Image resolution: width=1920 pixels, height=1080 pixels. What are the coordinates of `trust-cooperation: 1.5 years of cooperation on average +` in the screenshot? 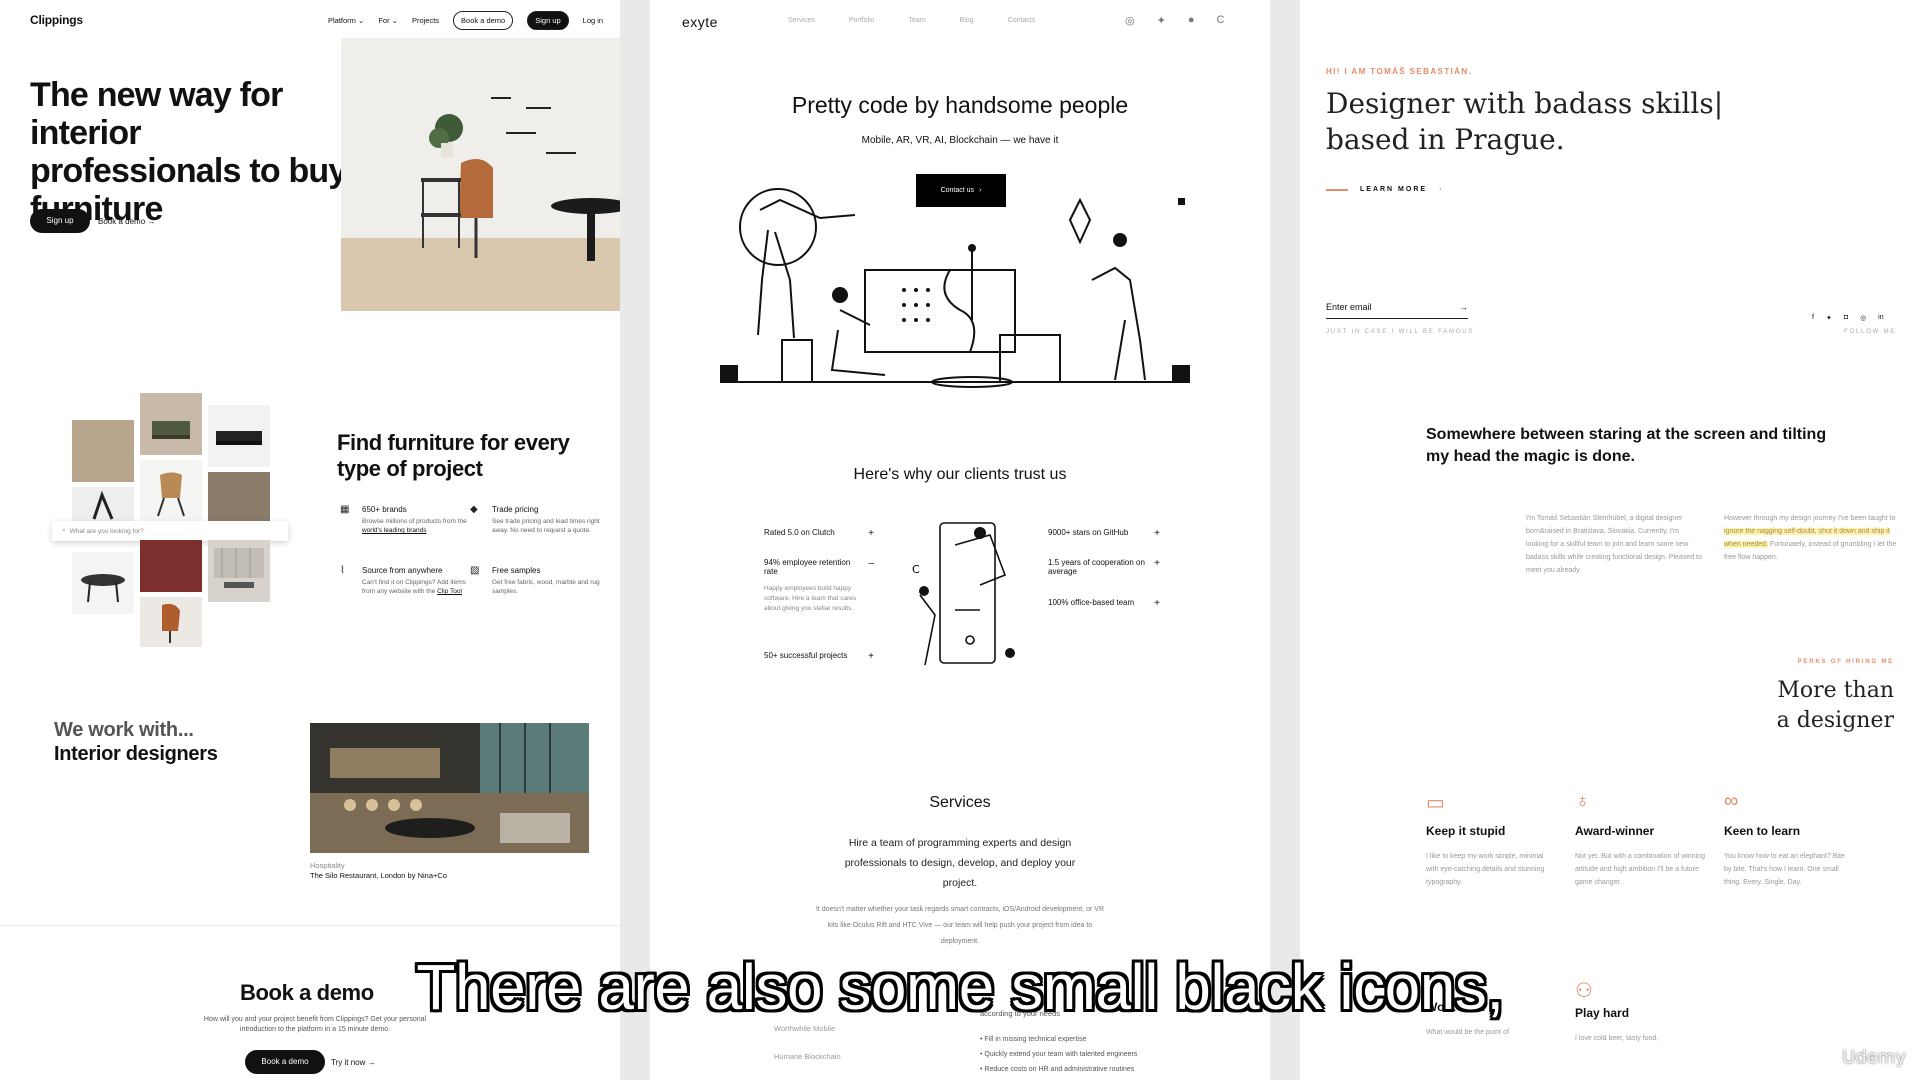 It's located at (1104, 567).